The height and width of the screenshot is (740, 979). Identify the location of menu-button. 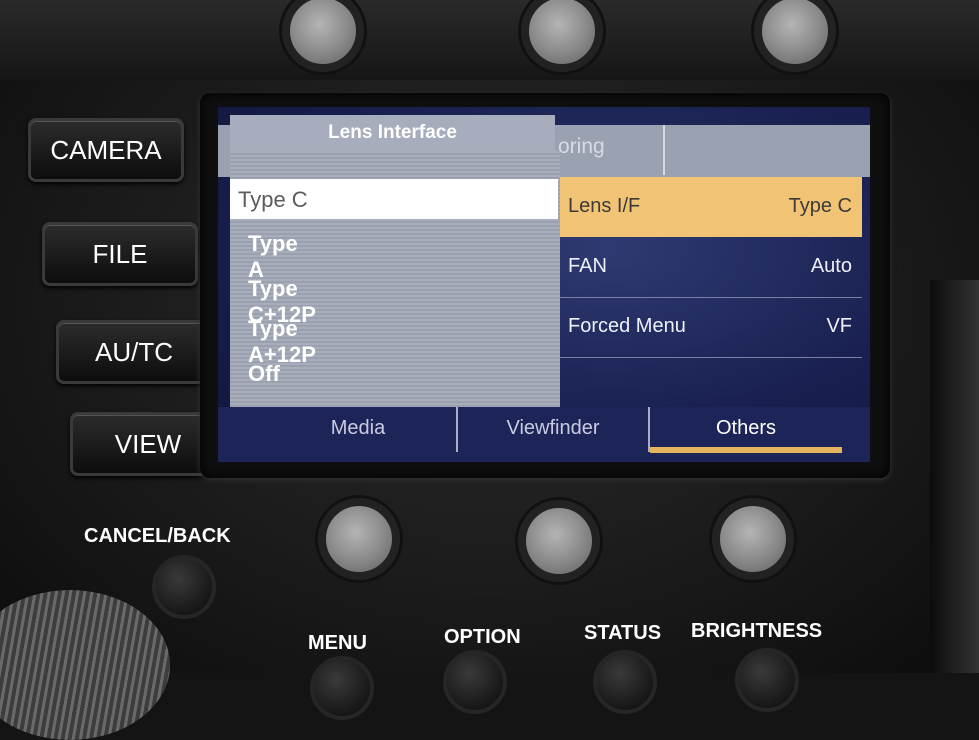
(342, 688).